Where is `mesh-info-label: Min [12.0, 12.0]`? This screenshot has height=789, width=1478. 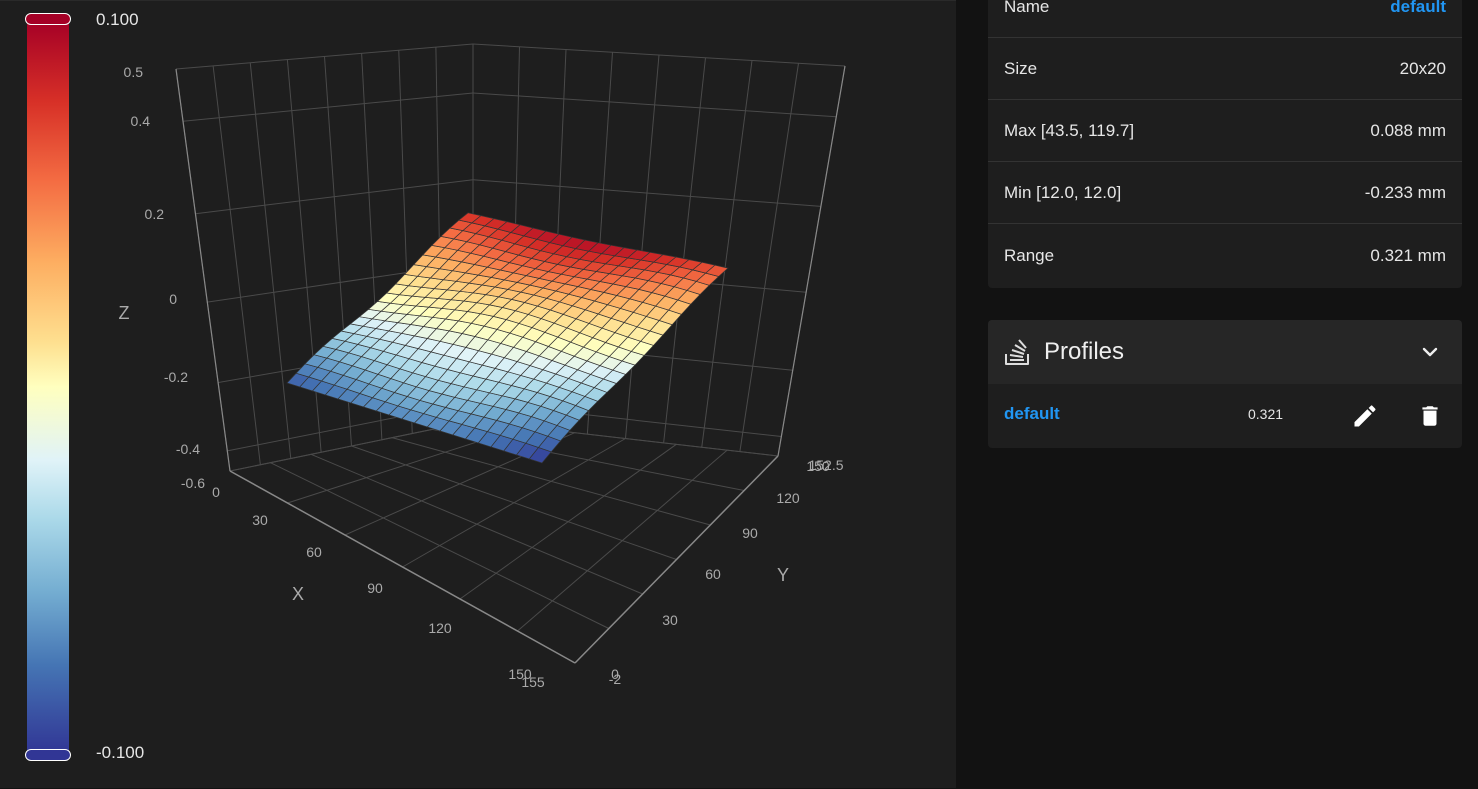
mesh-info-label: Min [12.0, 12.0] is located at coordinates (1063, 192).